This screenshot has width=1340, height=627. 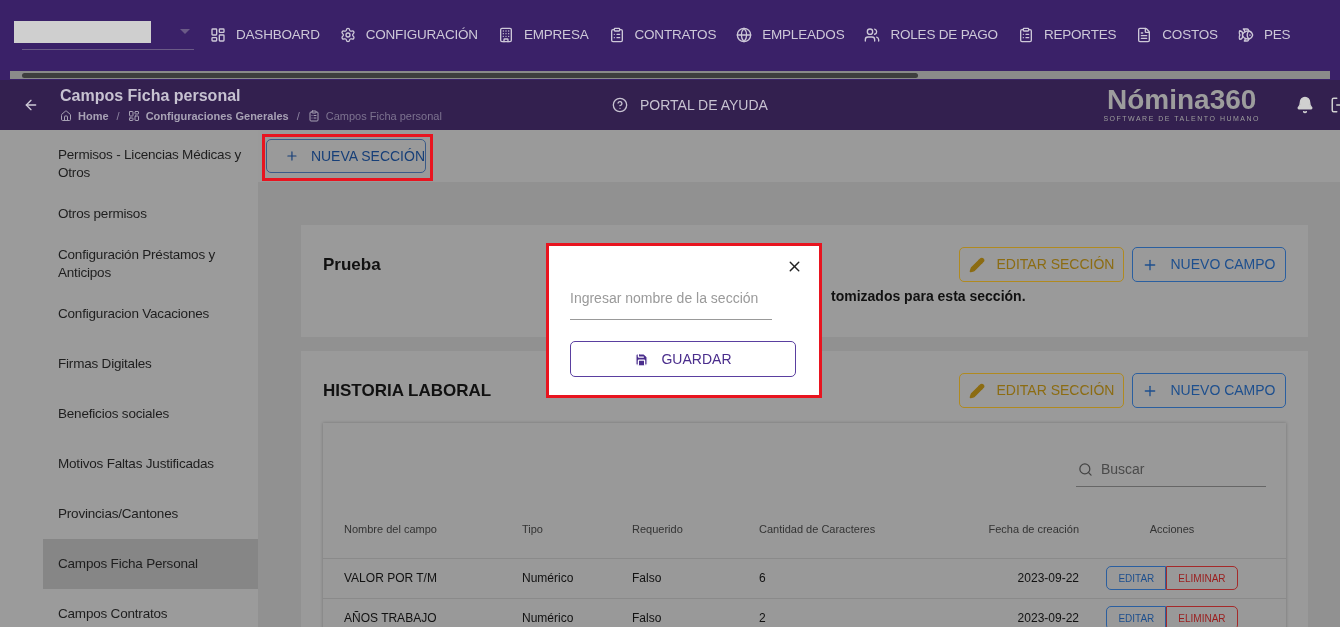 What do you see at coordinates (690, 105) in the screenshot?
I see `help-link: PORTAL DE AYUDA` at bounding box center [690, 105].